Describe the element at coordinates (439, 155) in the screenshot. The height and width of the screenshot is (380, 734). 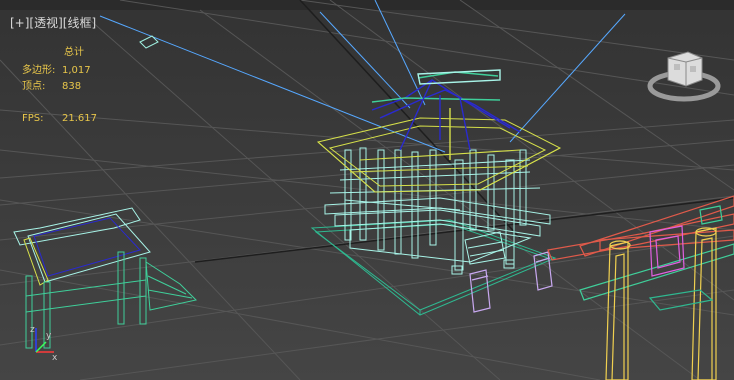
I see `temple-roof` at that location.